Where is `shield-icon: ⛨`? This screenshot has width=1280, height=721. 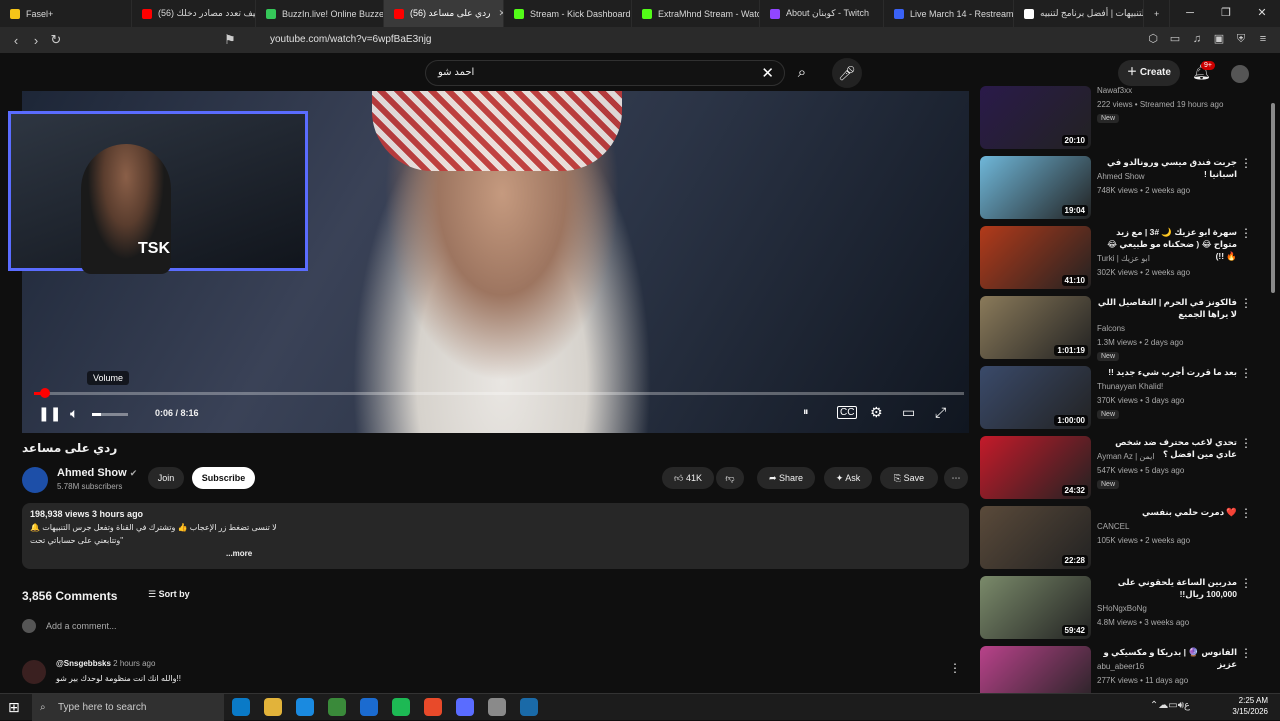 shield-icon: ⛨ is located at coordinates (1241, 39).